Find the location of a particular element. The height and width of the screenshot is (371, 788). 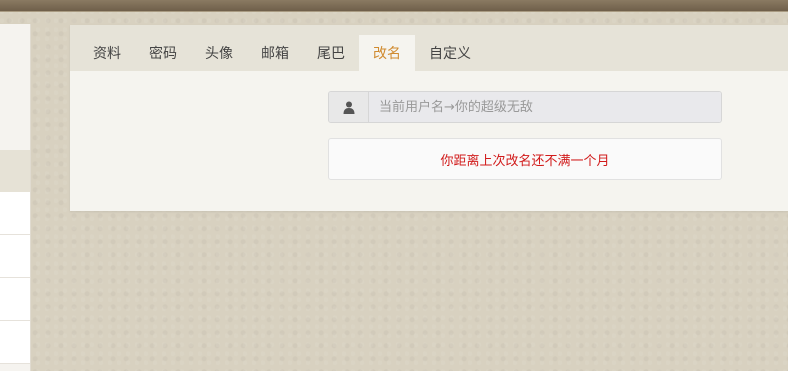

user-icon is located at coordinates (349, 107).